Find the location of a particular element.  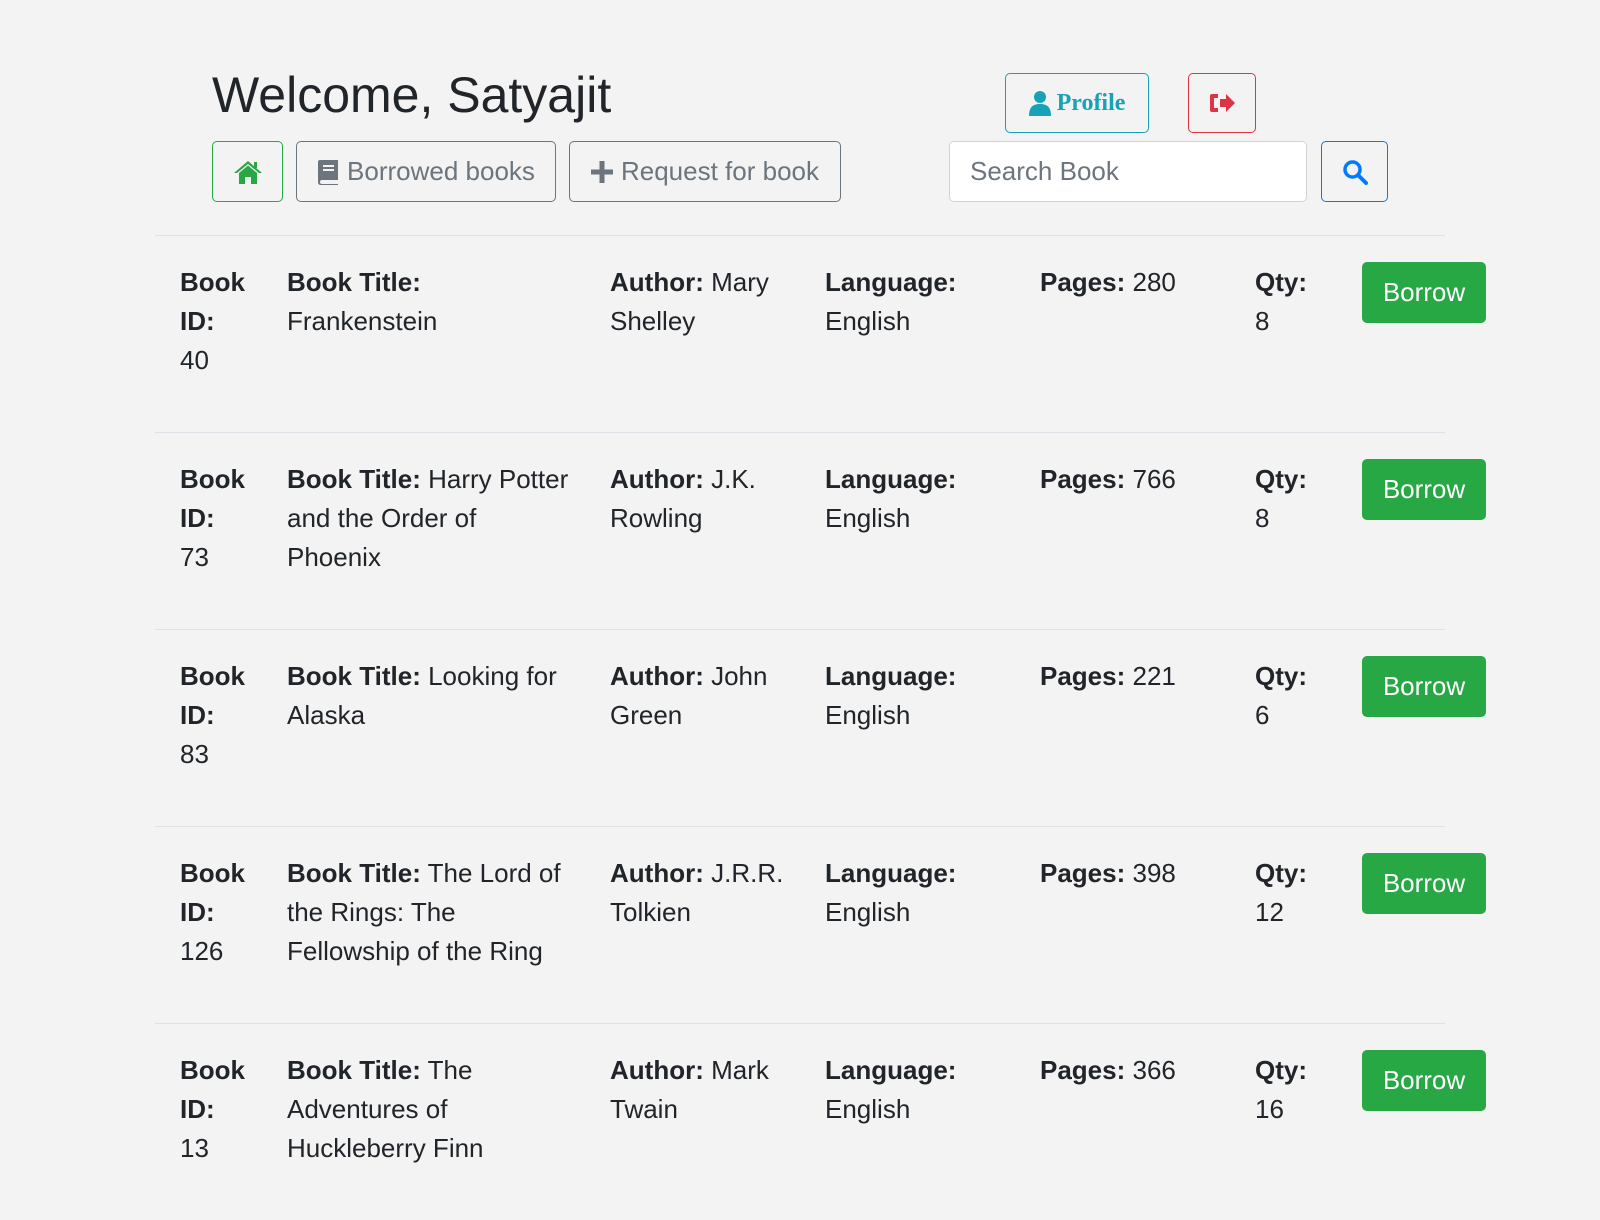

borrowed-books-label: Borrowed books is located at coordinates (441, 171).